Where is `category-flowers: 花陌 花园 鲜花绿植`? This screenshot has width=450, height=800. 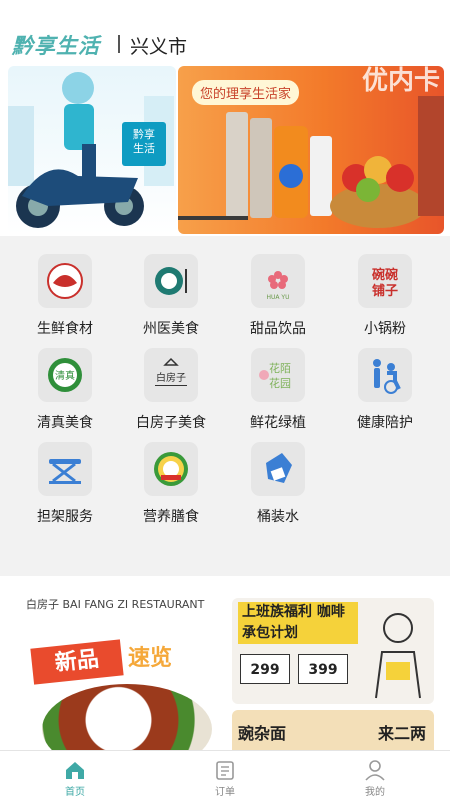 category-flowers: 花陌 花园 鲜花绿植 is located at coordinates (277, 383).